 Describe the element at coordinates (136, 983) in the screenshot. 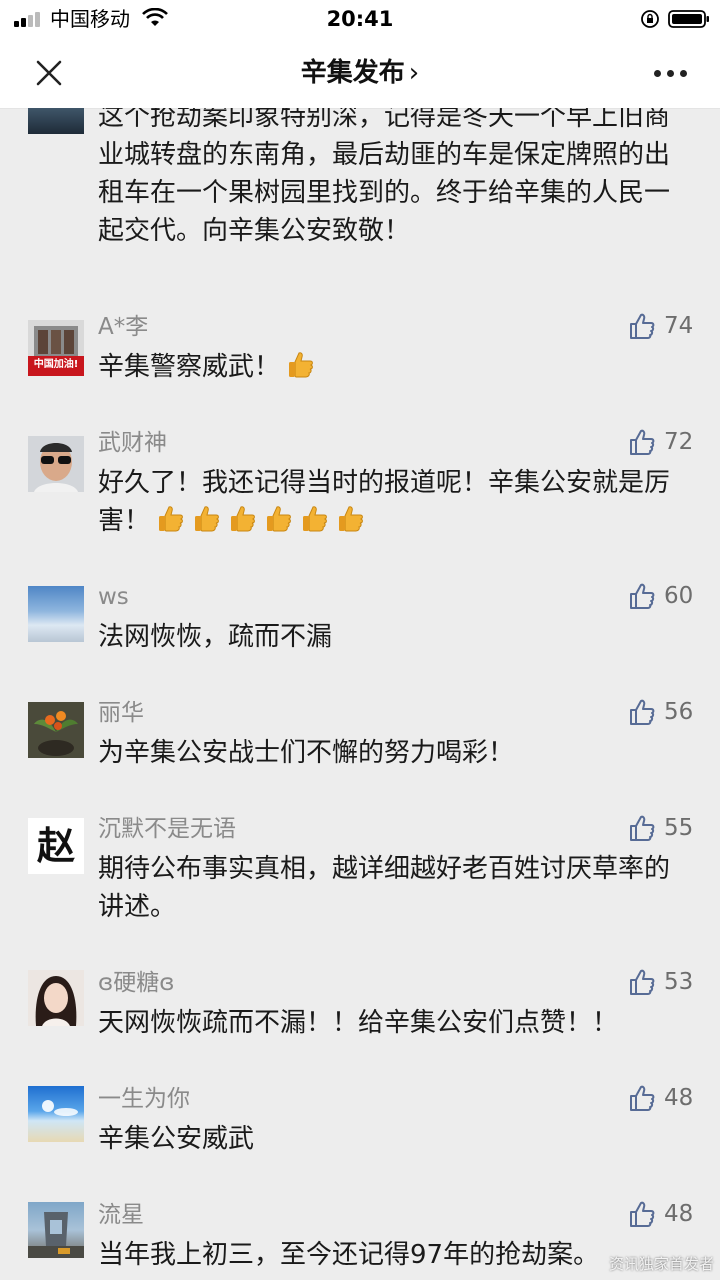

I see `commenter-name: ɞ硬糖ɞ` at that location.